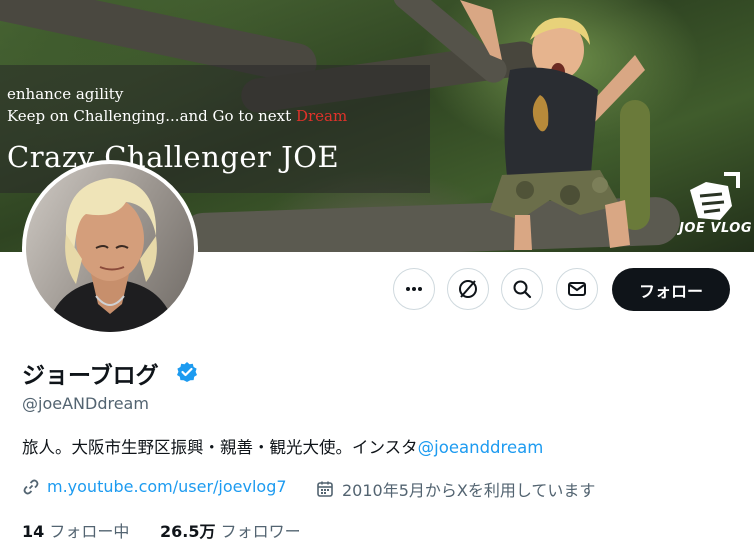 The width and height of the screenshot is (754, 545). What do you see at coordinates (33, 531) in the screenshot?
I see `following-count: 14` at bounding box center [33, 531].